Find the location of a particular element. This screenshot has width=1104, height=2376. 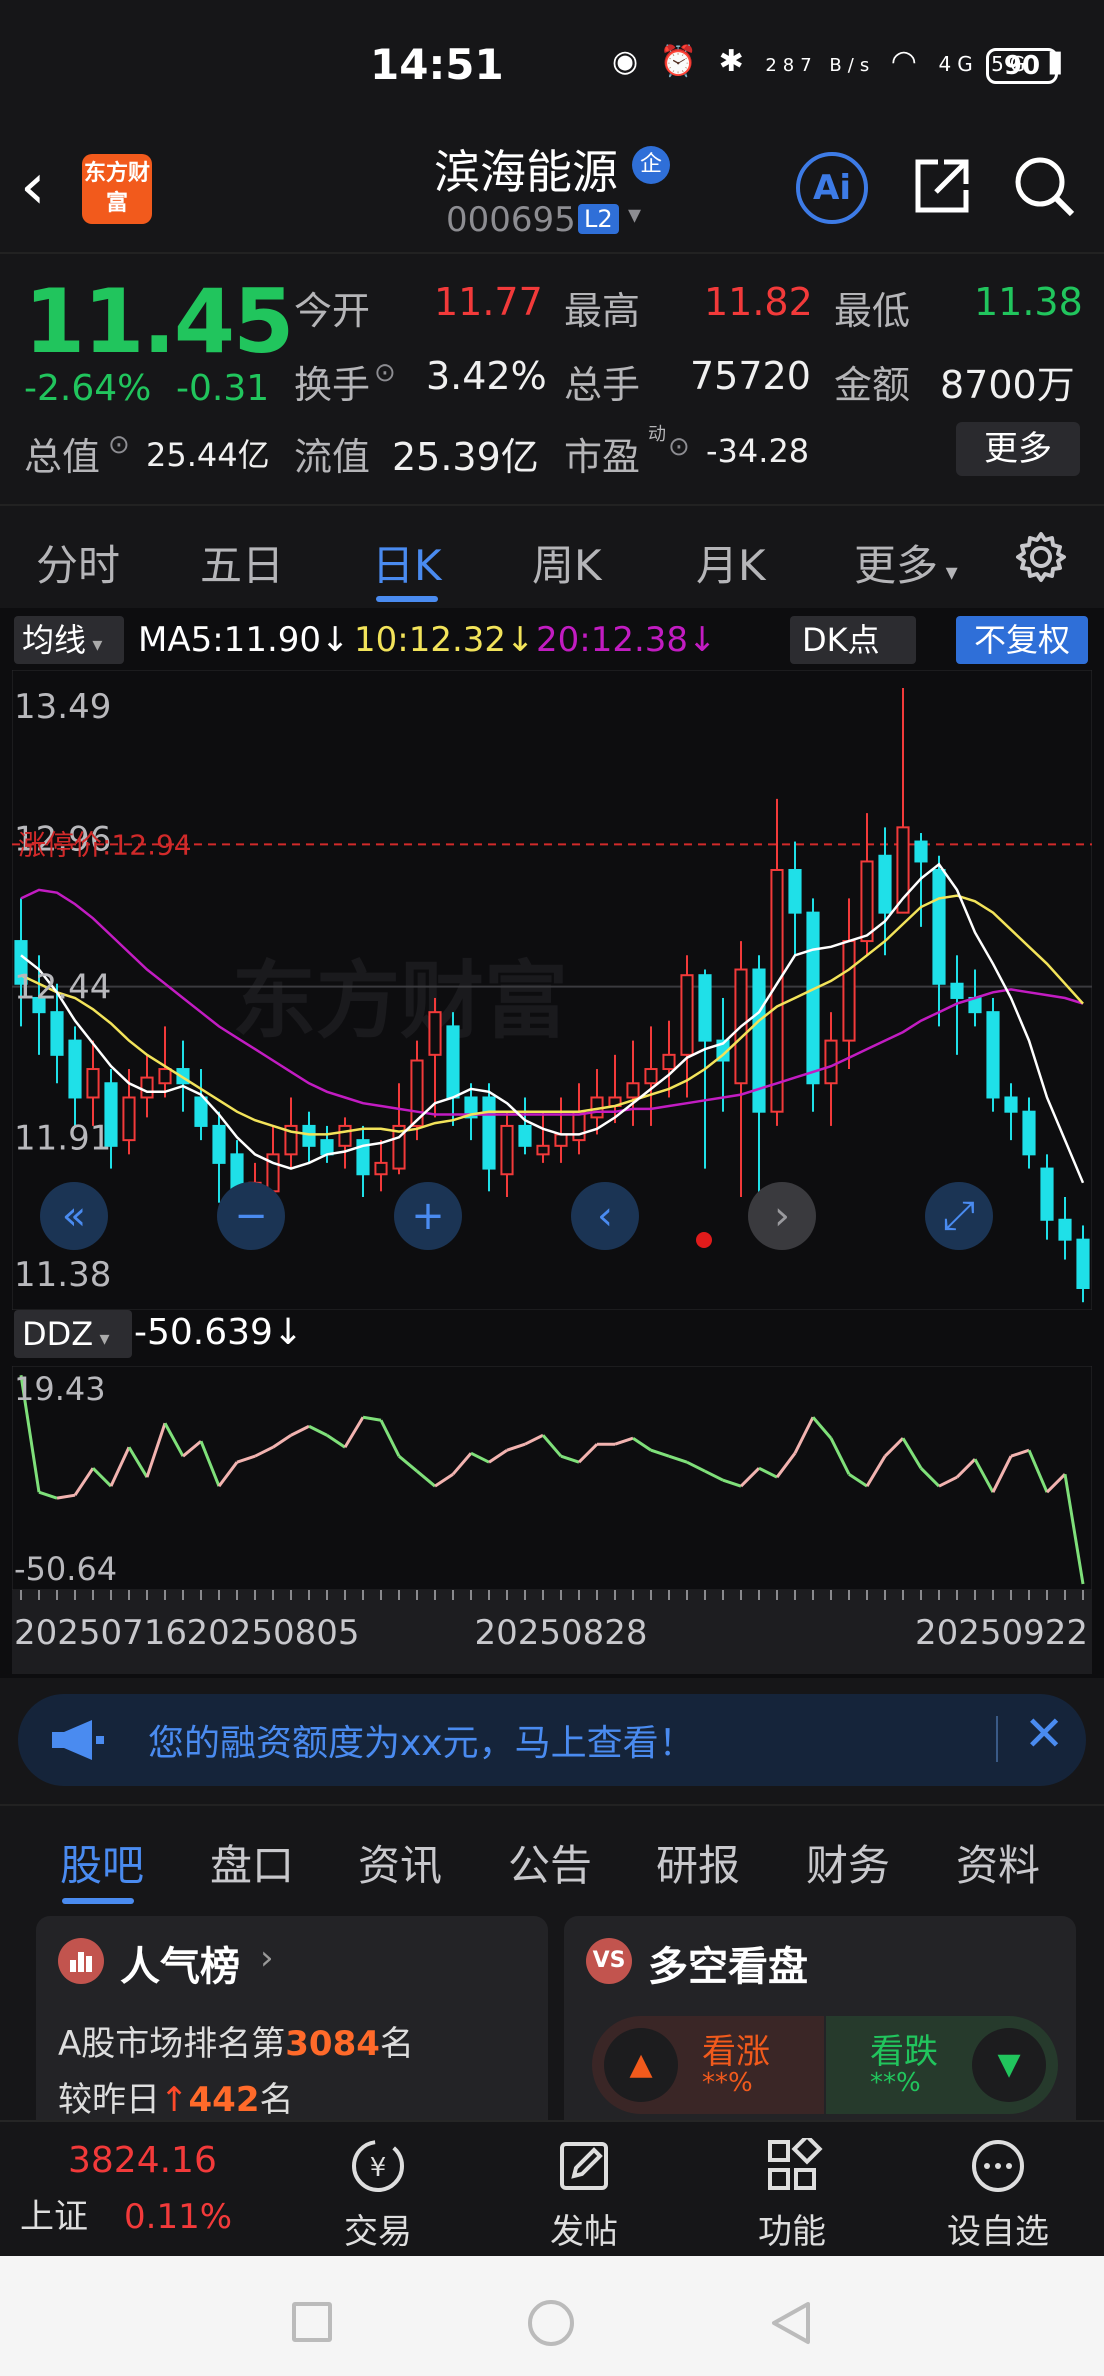

status-bar: 14:51 ◉ ⏰ ✱ 287 B/s ◠ 4G 5G ▮ 90 is located at coordinates (552, 65).